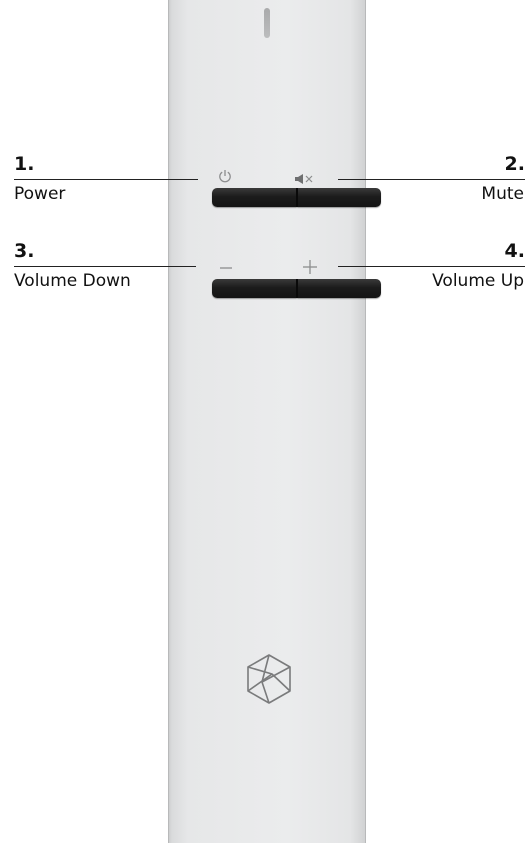 The image size is (530, 843). Describe the element at coordinates (267, 23) in the screenshot. I see `ir-window` at that location.